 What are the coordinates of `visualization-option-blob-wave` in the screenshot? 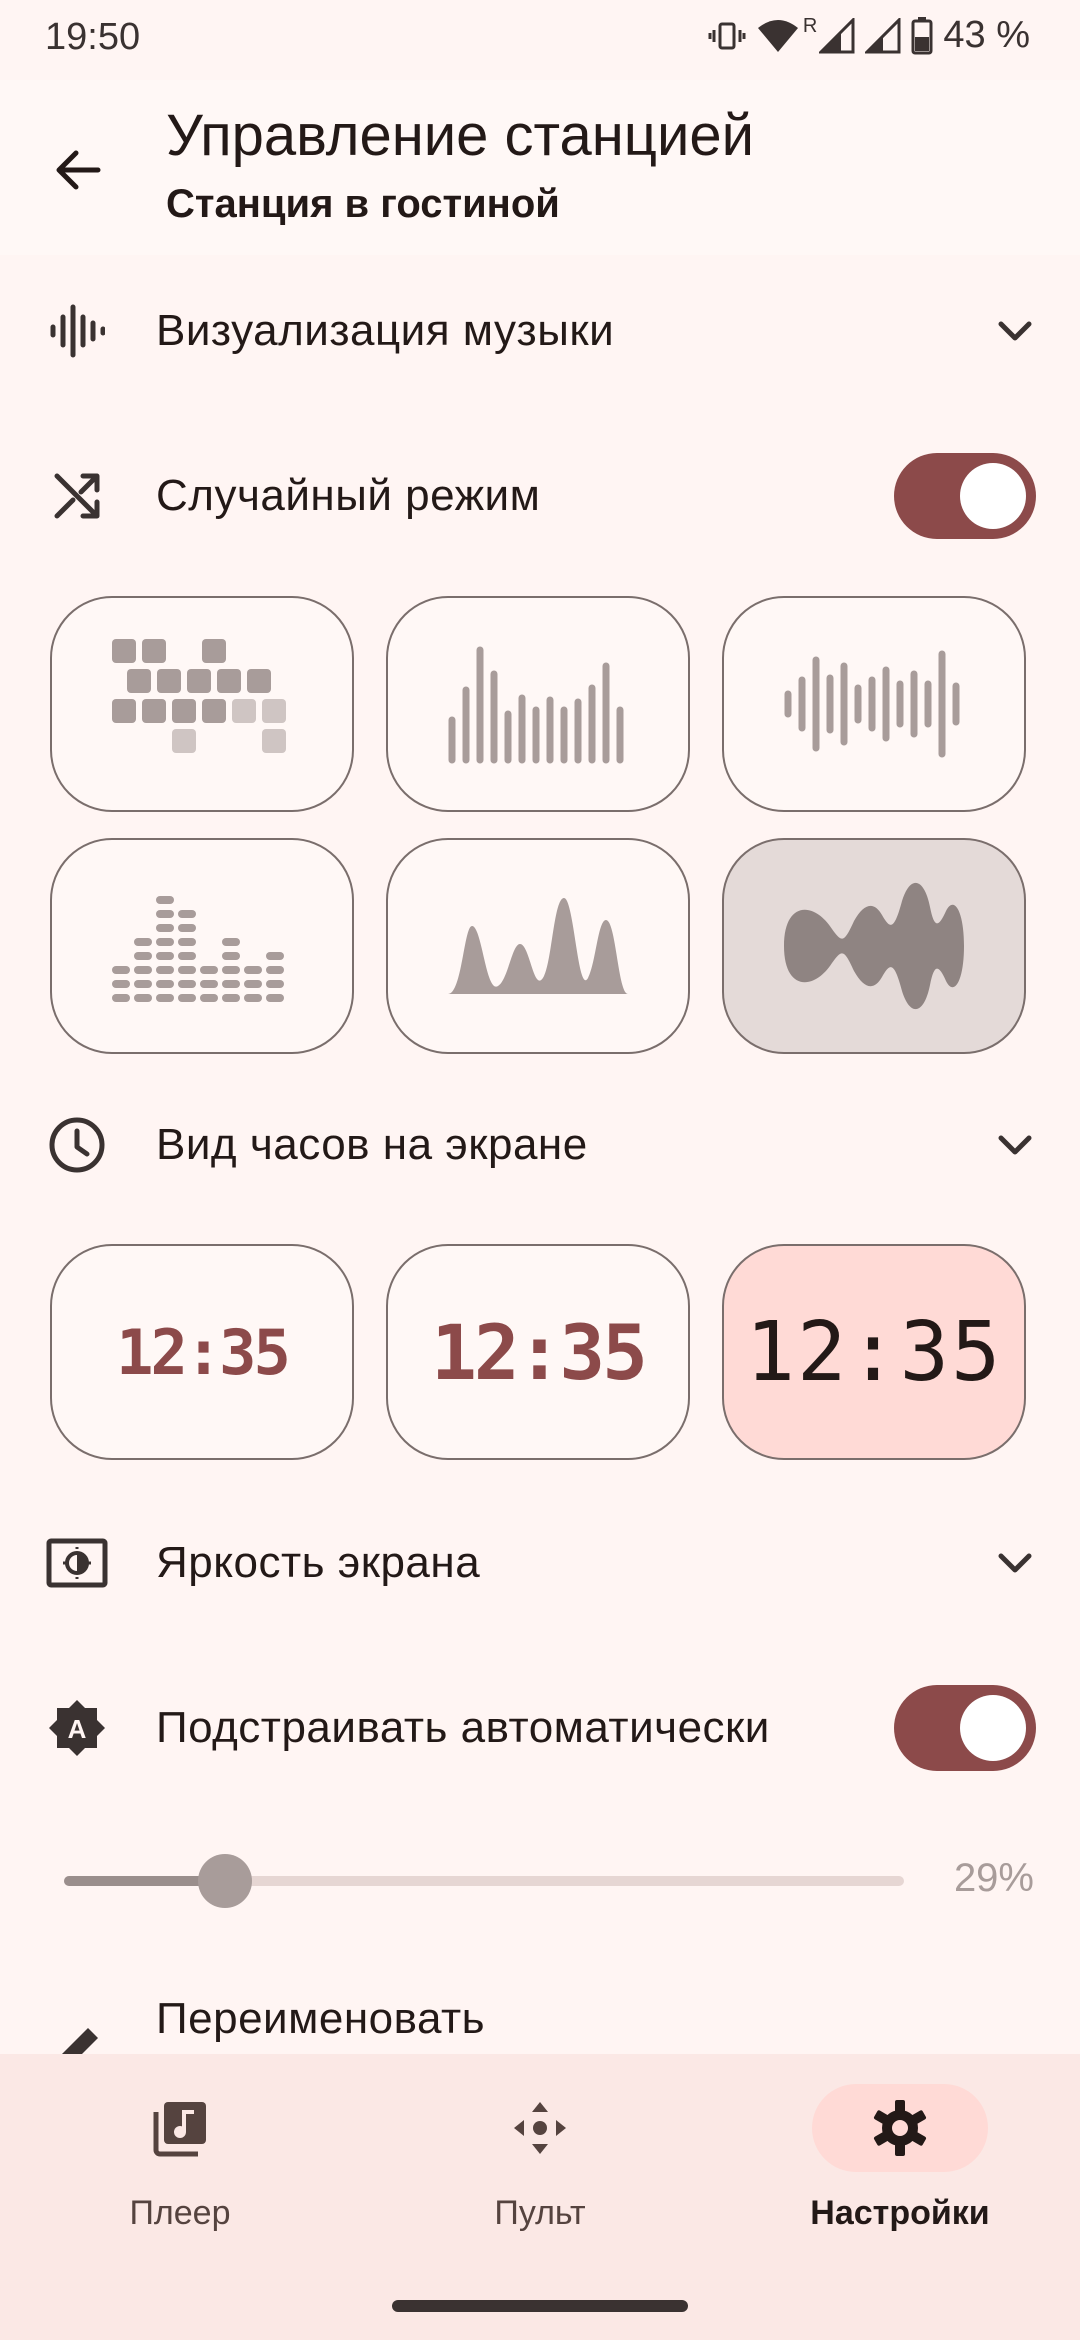 It's located at (874, 946).